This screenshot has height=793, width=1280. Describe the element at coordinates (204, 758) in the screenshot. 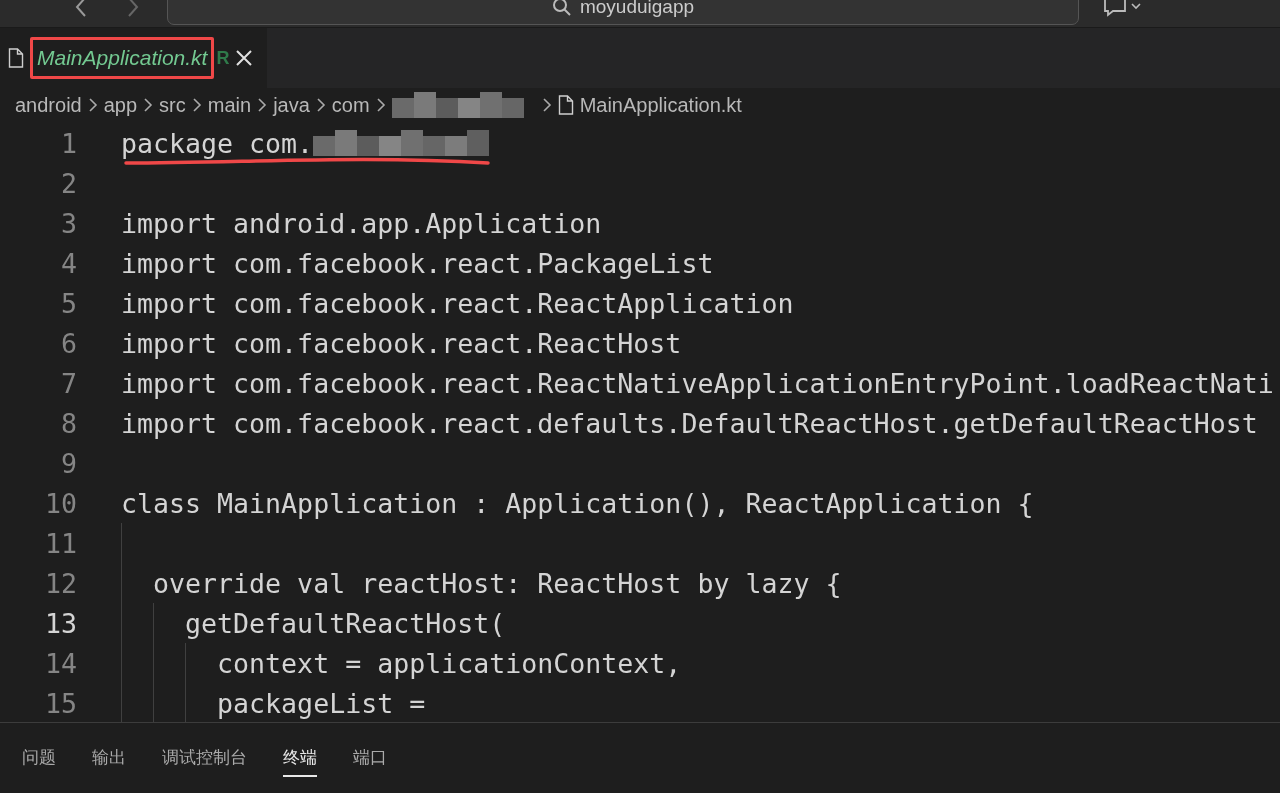

I see `panel-tab: 调试控制台` at that location.